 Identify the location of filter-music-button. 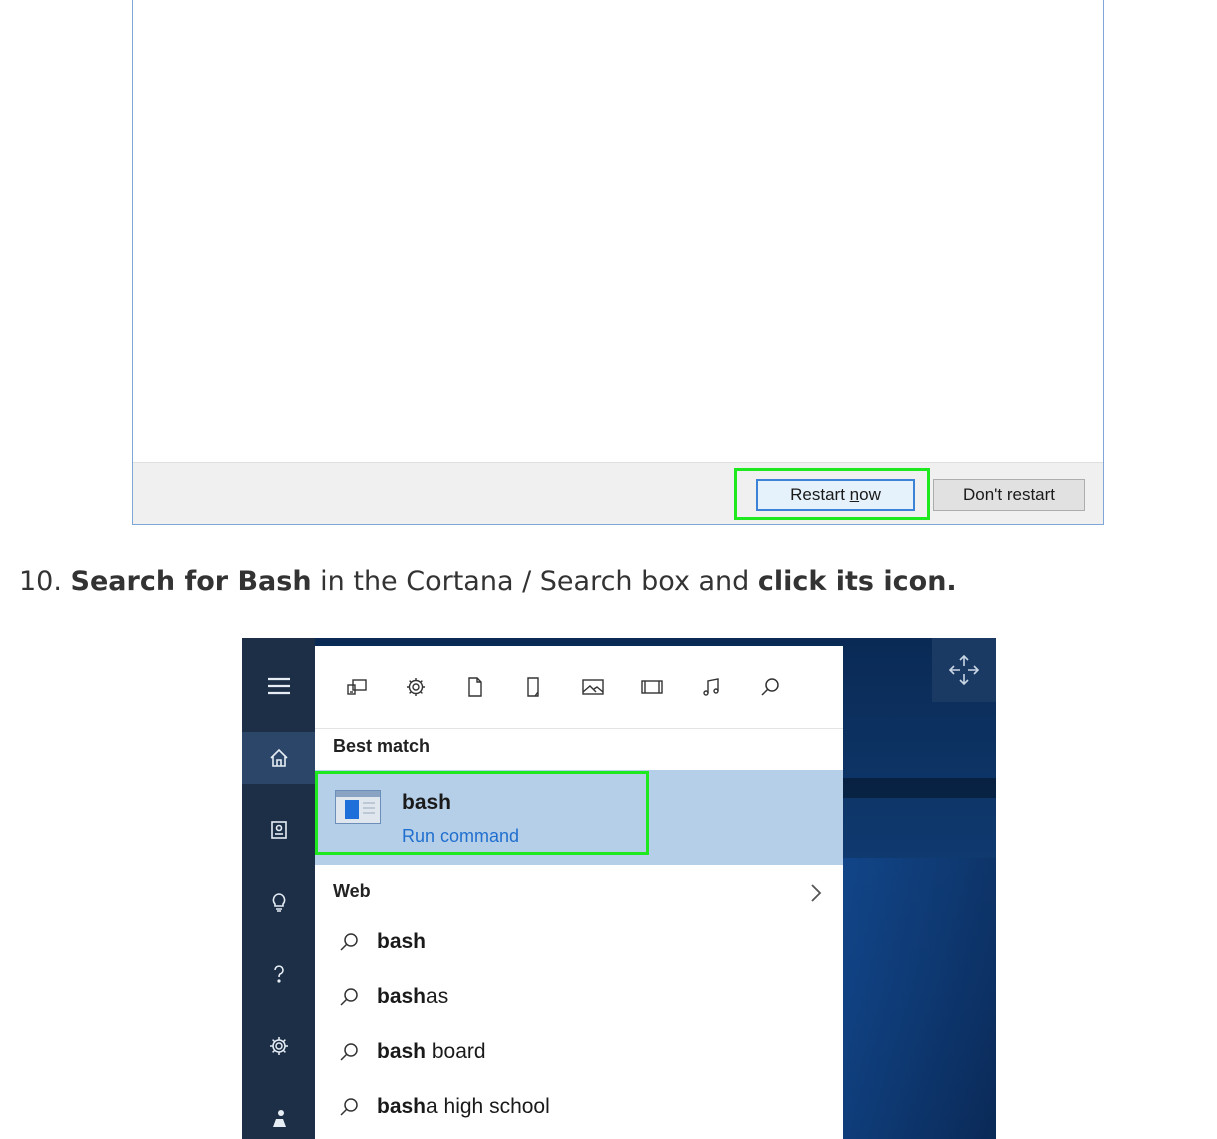
(711, 687).